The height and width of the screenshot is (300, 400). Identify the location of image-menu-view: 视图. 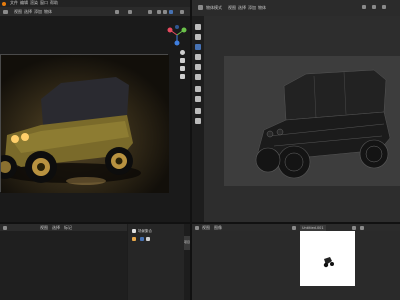
(206, 228).